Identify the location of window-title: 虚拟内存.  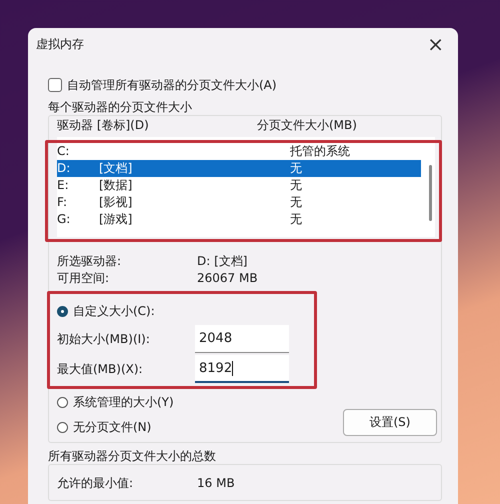
(60, 44).